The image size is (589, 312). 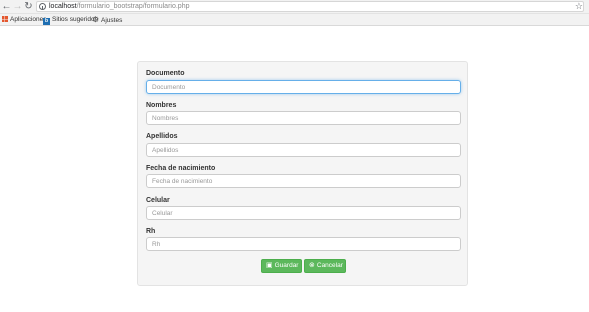 I want to click on bookmark-suggested-sites: b Sitios sugeridos, so click(x=70, y=20).